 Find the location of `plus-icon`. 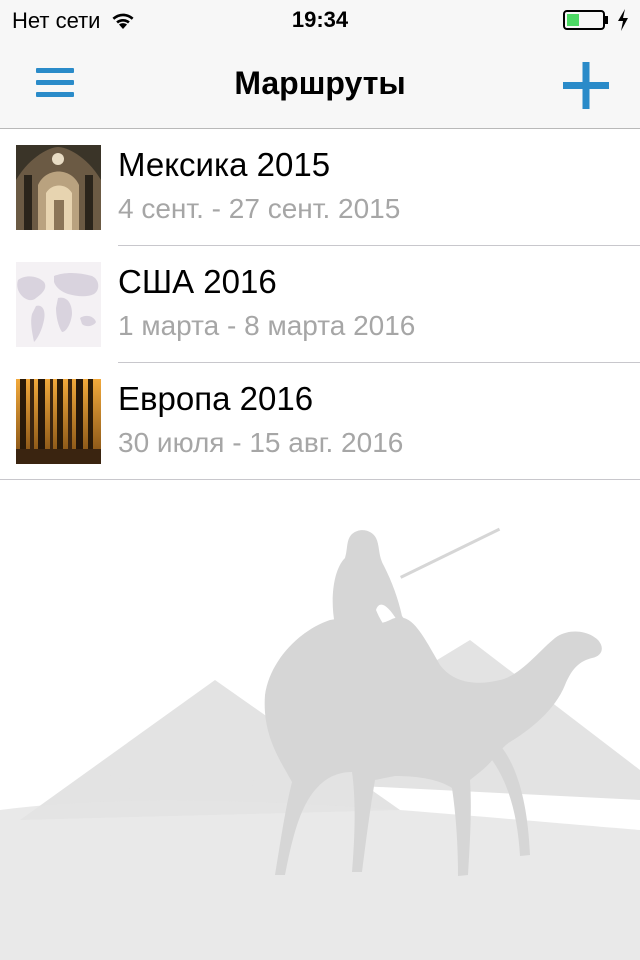

plus-icon is located at coordinates (586, 86).